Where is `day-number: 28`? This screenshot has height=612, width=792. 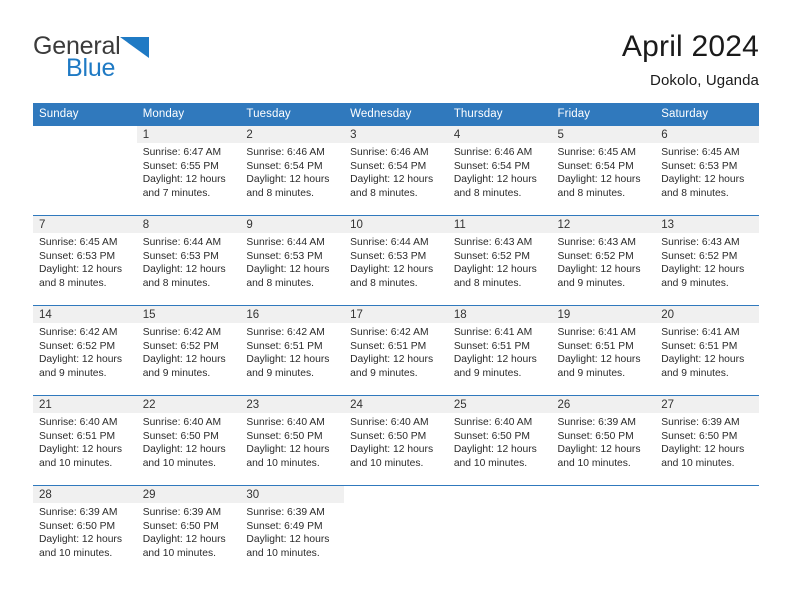 day-number: 28 is located at coordinates (85, 494).